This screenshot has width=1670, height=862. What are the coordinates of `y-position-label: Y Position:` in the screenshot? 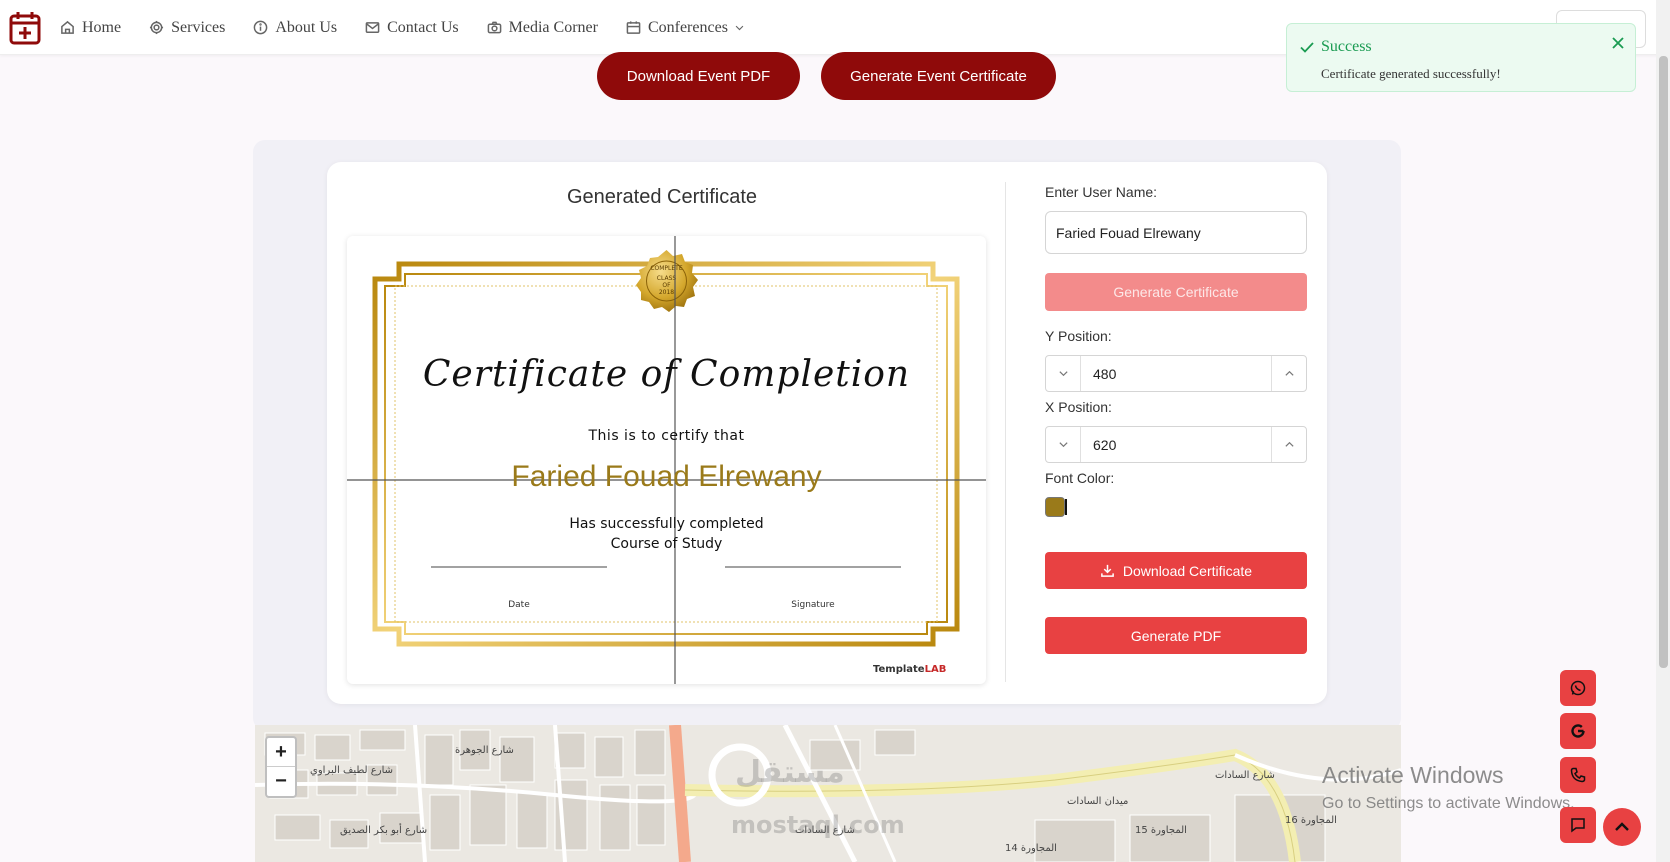 It's located at (1078, 336).